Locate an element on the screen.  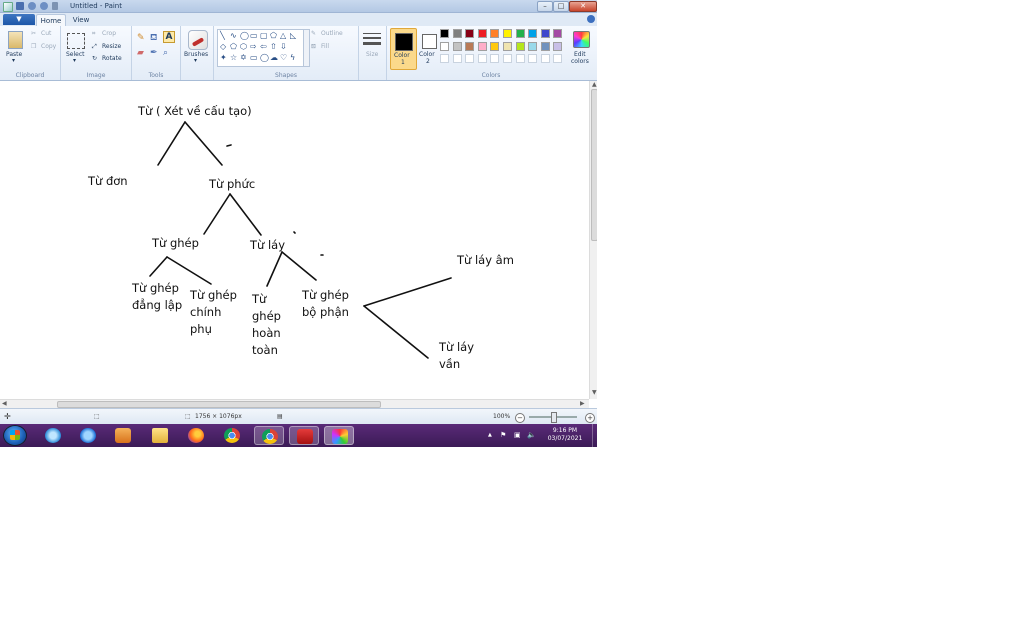
six-point-star-shape-icon: ✡ is located at coordinates (243, 58).